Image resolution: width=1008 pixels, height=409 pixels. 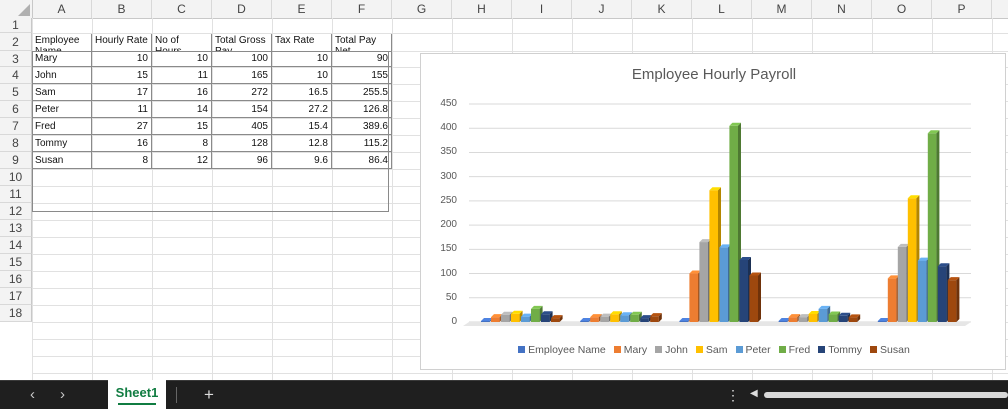 I want to click on table-value-cell: 115.2, so click(x=362, y=143).